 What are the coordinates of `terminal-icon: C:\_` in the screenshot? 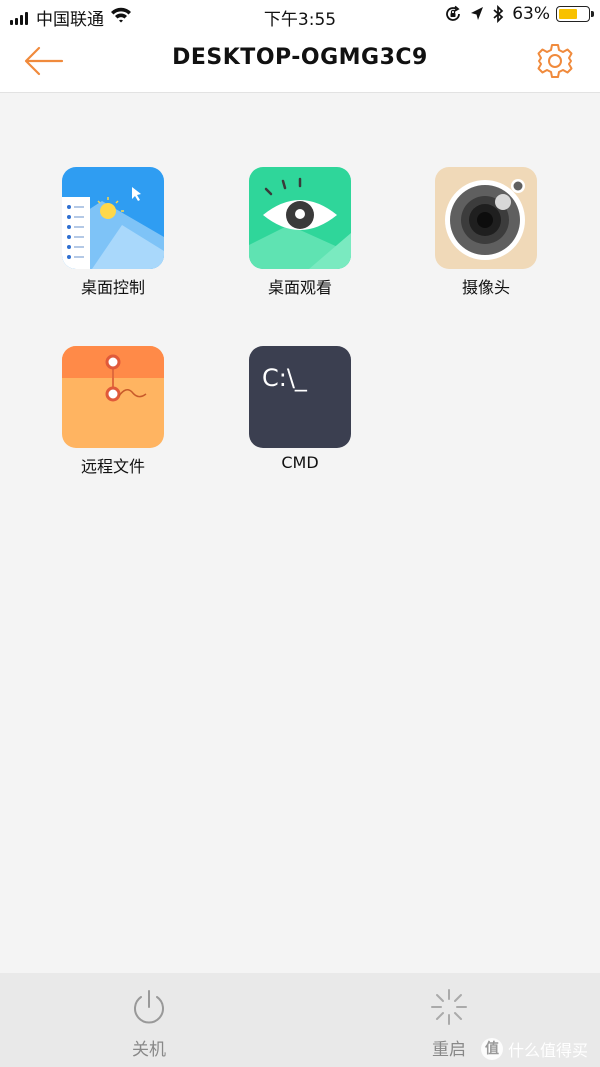 It's located at (300, 397).